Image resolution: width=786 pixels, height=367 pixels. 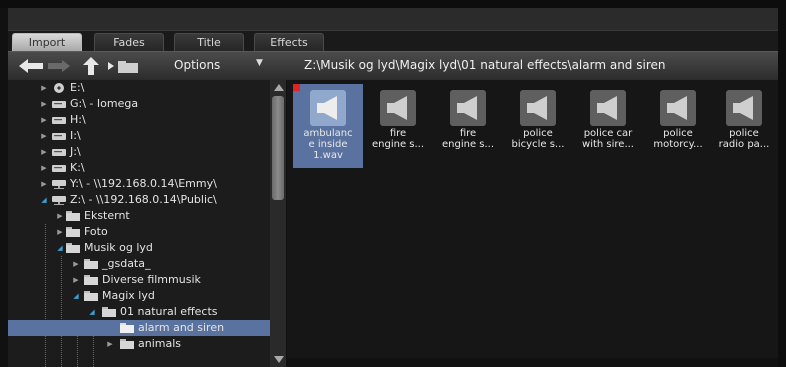 I want to click on tab-title: Title, so click(x=209, y=42).